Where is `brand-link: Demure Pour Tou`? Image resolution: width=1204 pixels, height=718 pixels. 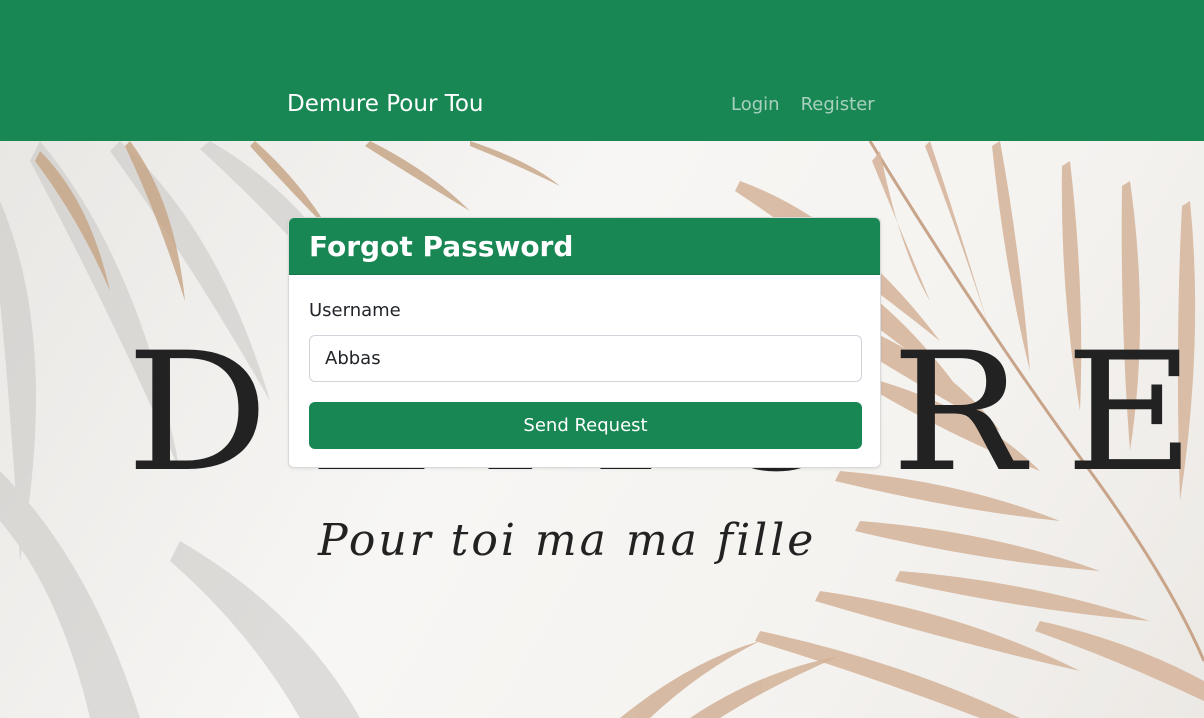
brand-link: Demure Pour Tou is located at coordinates (385, 104).